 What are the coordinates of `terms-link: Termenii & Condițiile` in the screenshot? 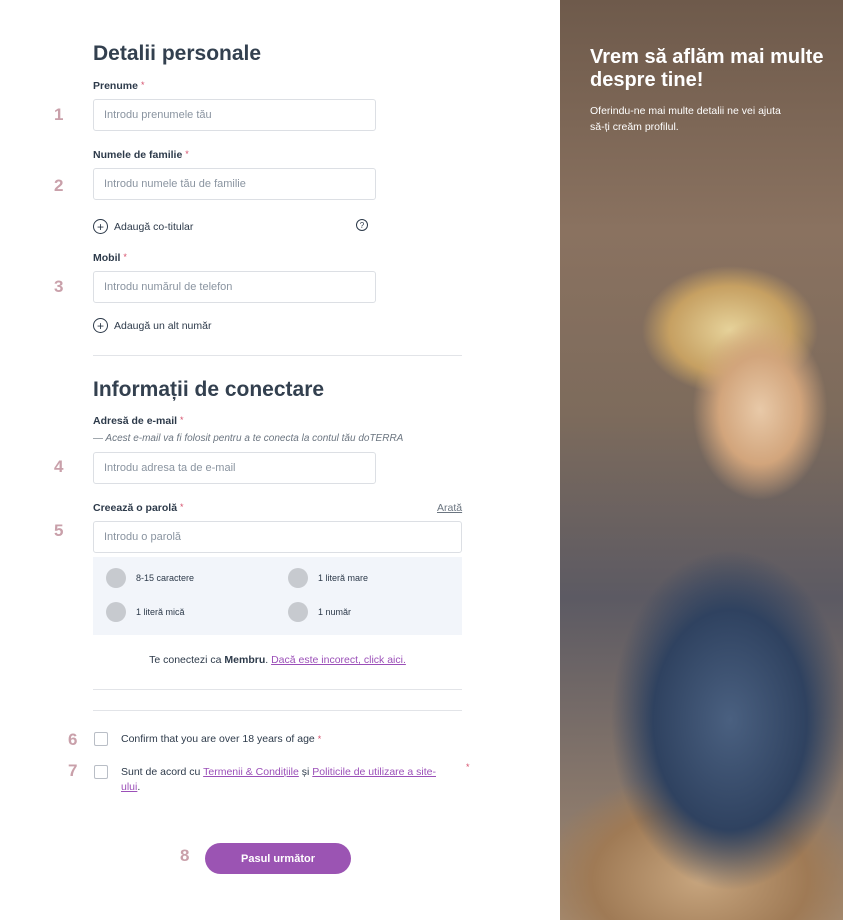 It's located at (251, 772).